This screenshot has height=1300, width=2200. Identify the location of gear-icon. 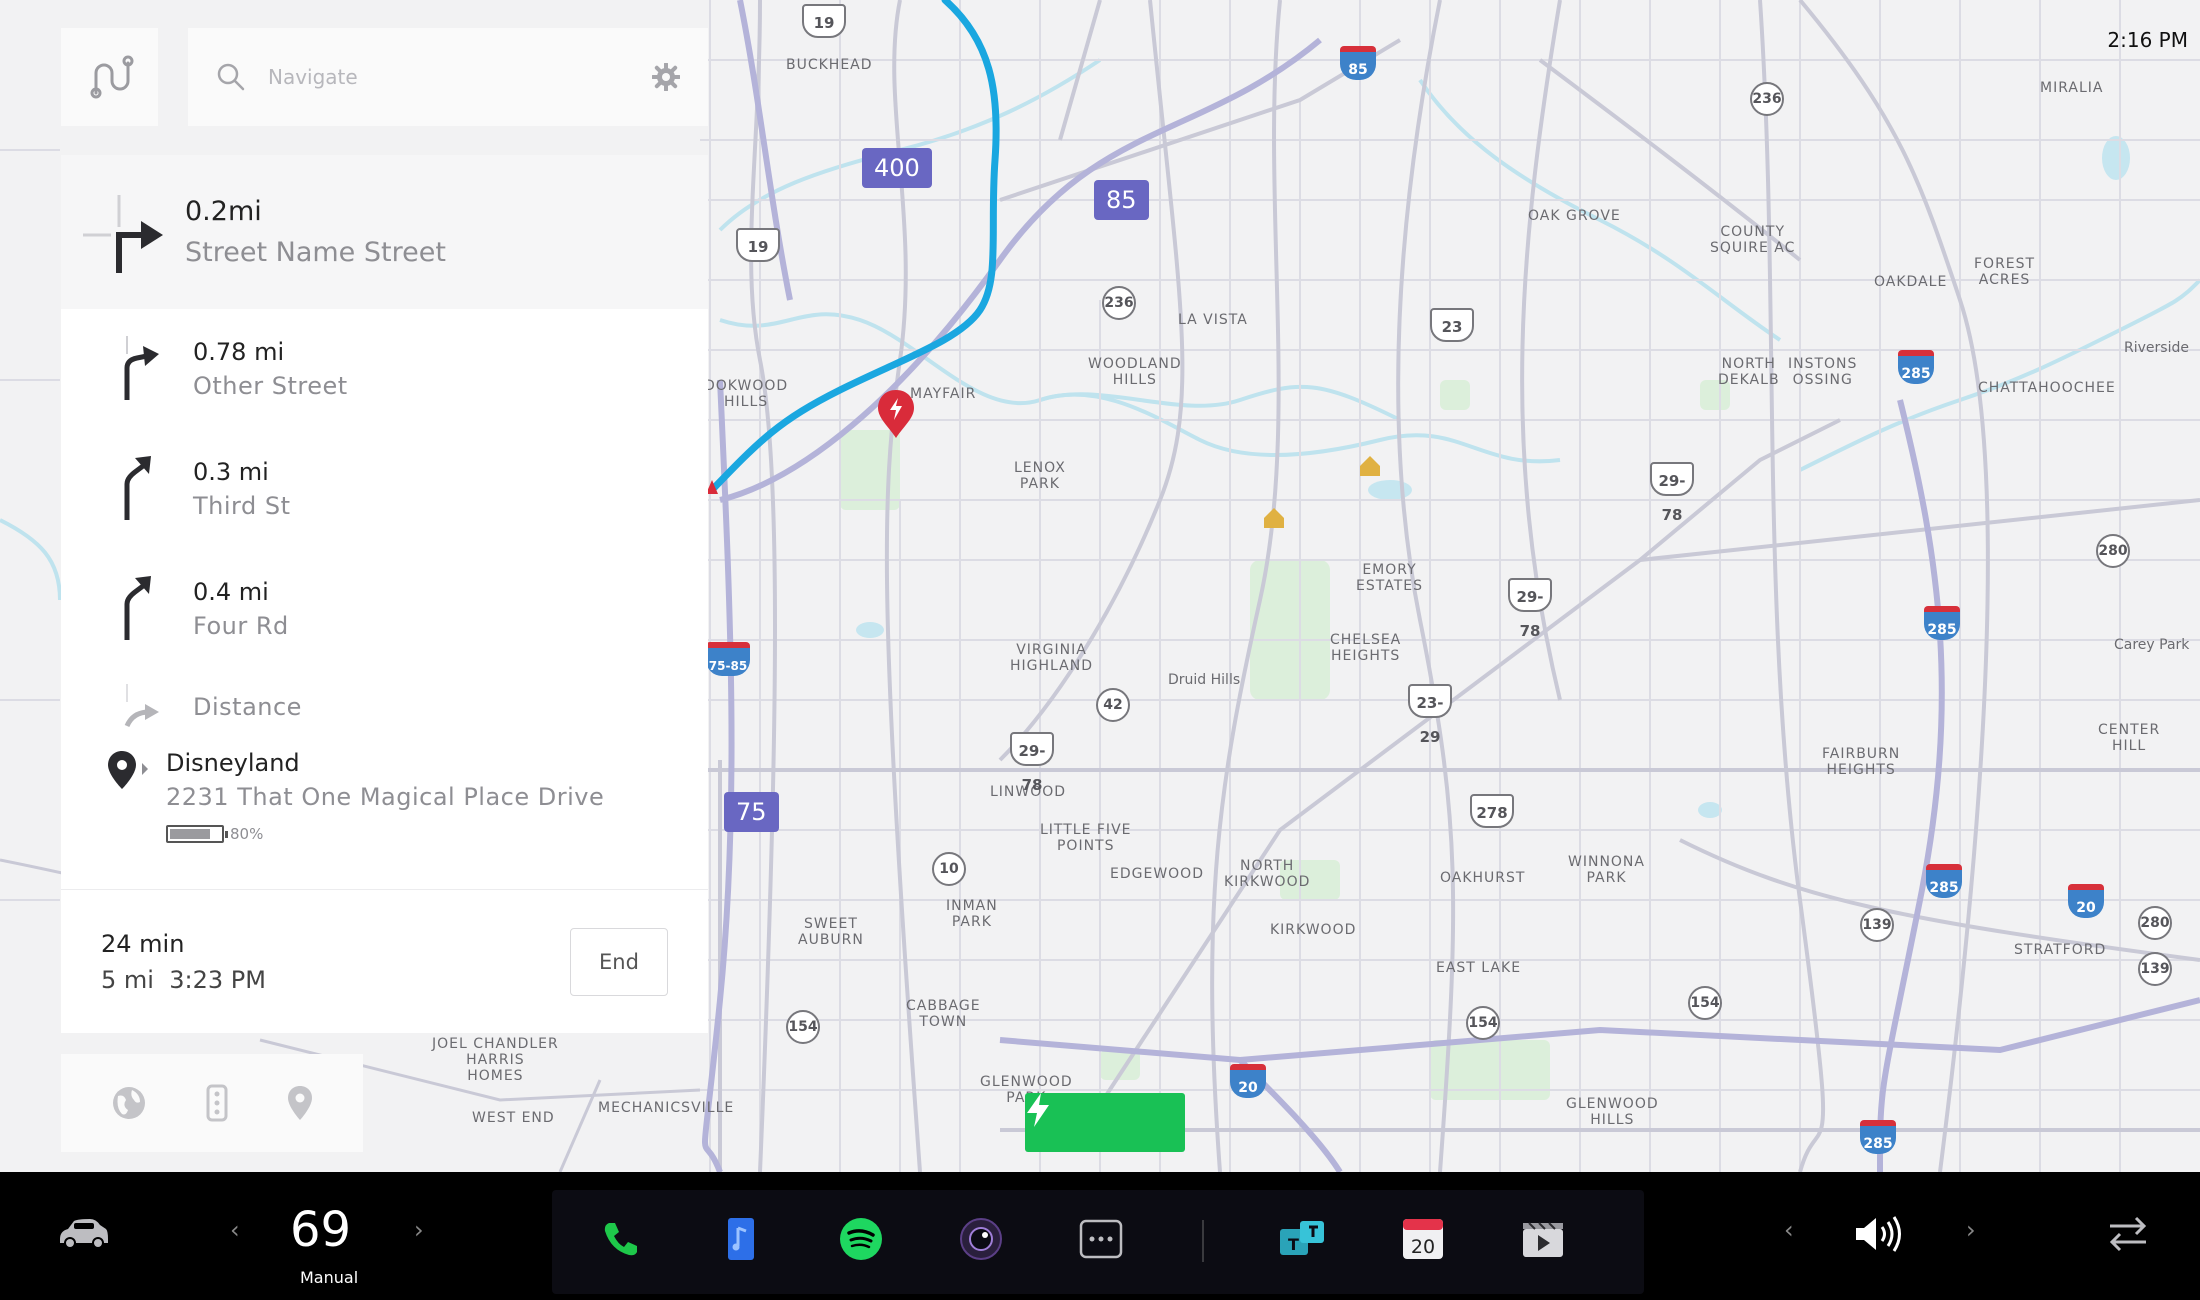
(666, 77).